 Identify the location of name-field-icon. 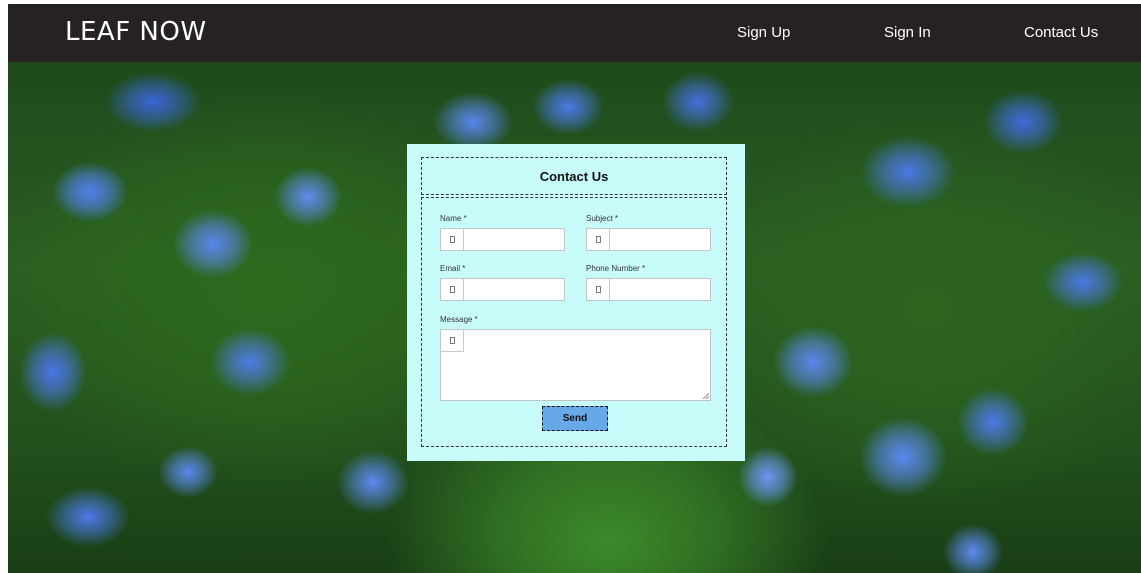
(452, 239).